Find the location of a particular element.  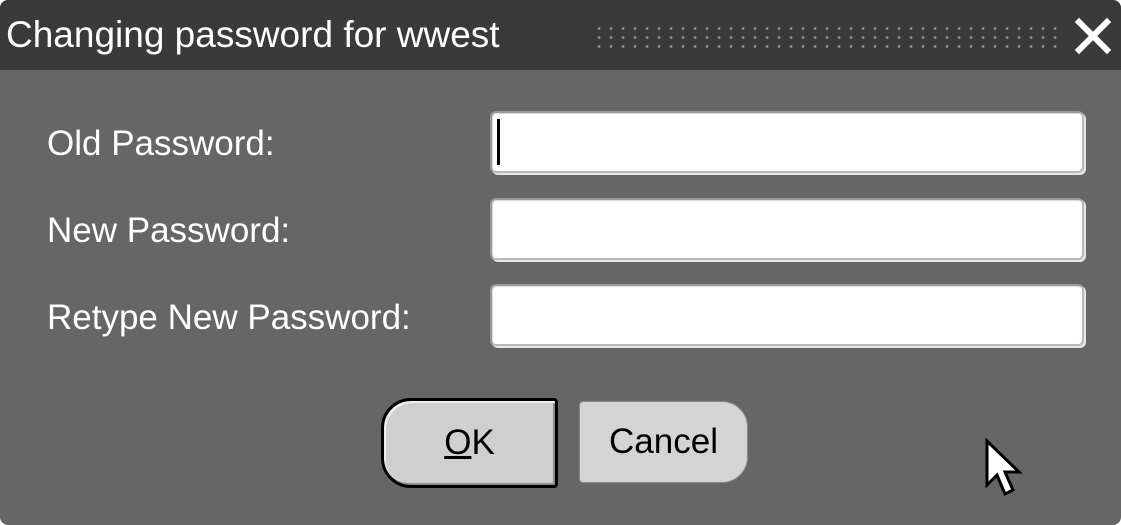

dialog-title: Changing password for wwest is located at coordinates (253, 34).